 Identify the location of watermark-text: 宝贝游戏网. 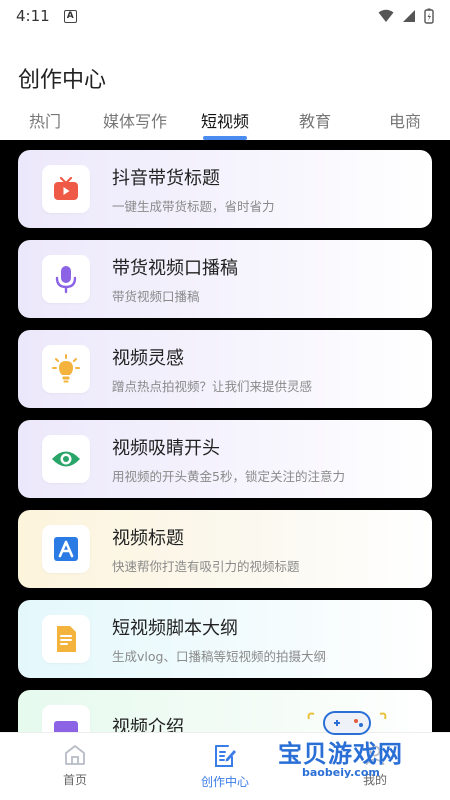
(340, 754).